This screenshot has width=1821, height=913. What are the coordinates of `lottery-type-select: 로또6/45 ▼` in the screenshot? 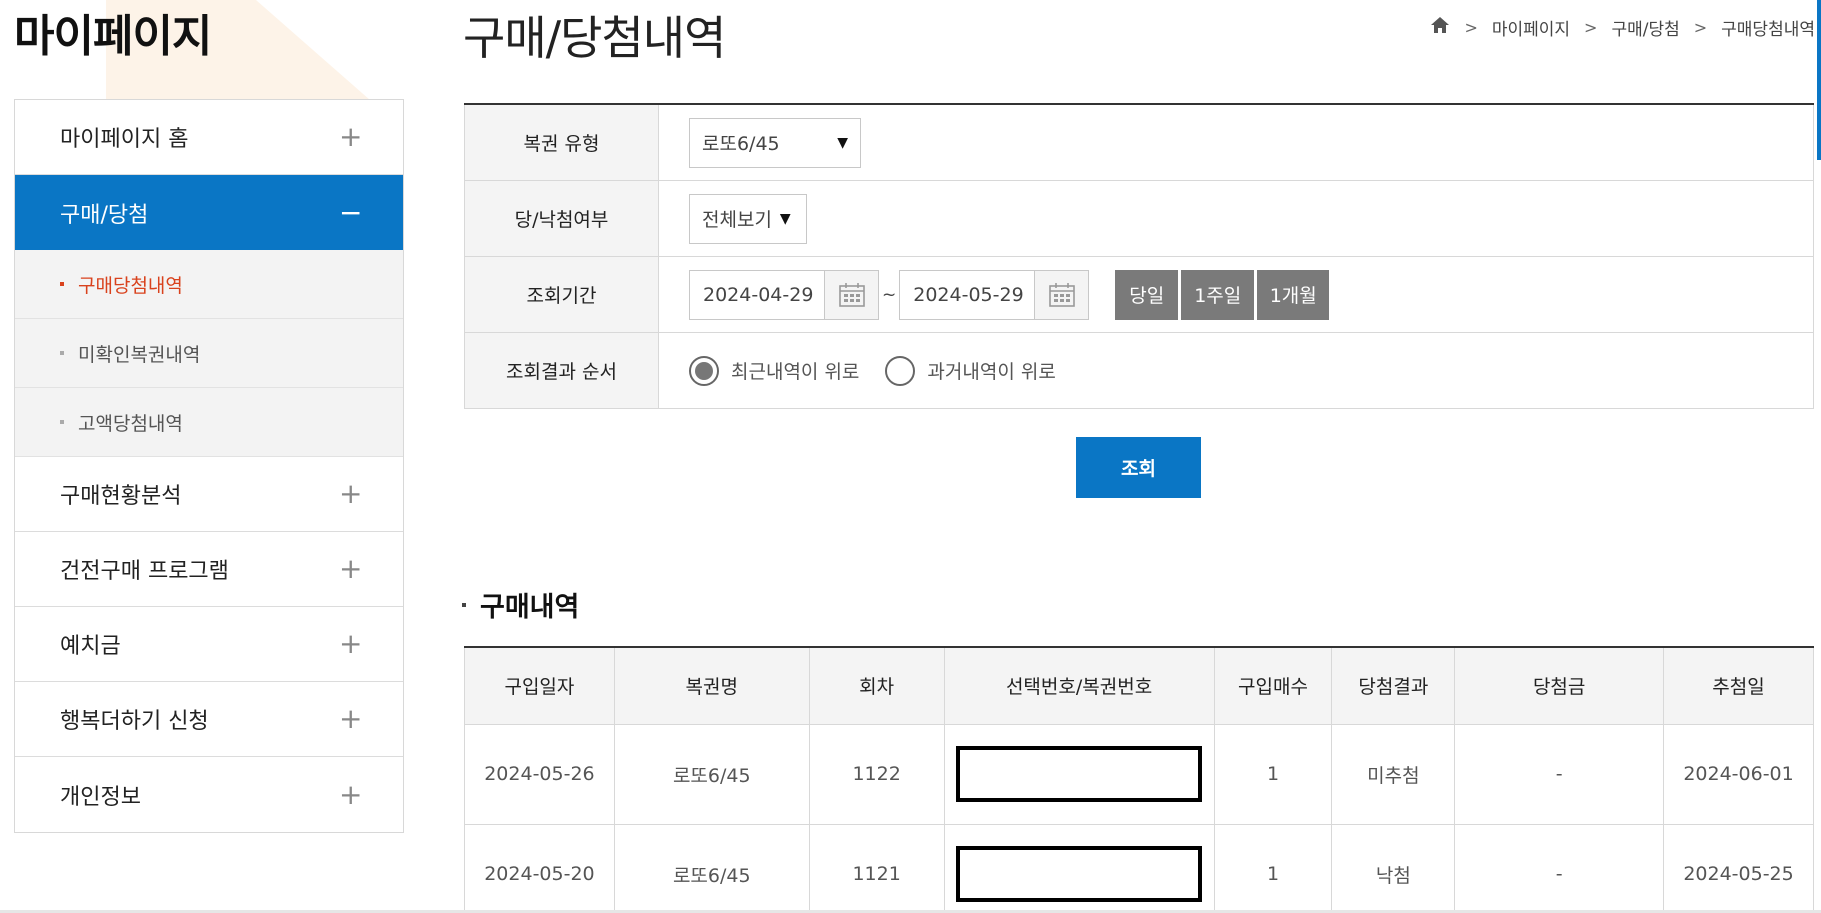 It's located at (775, 142).